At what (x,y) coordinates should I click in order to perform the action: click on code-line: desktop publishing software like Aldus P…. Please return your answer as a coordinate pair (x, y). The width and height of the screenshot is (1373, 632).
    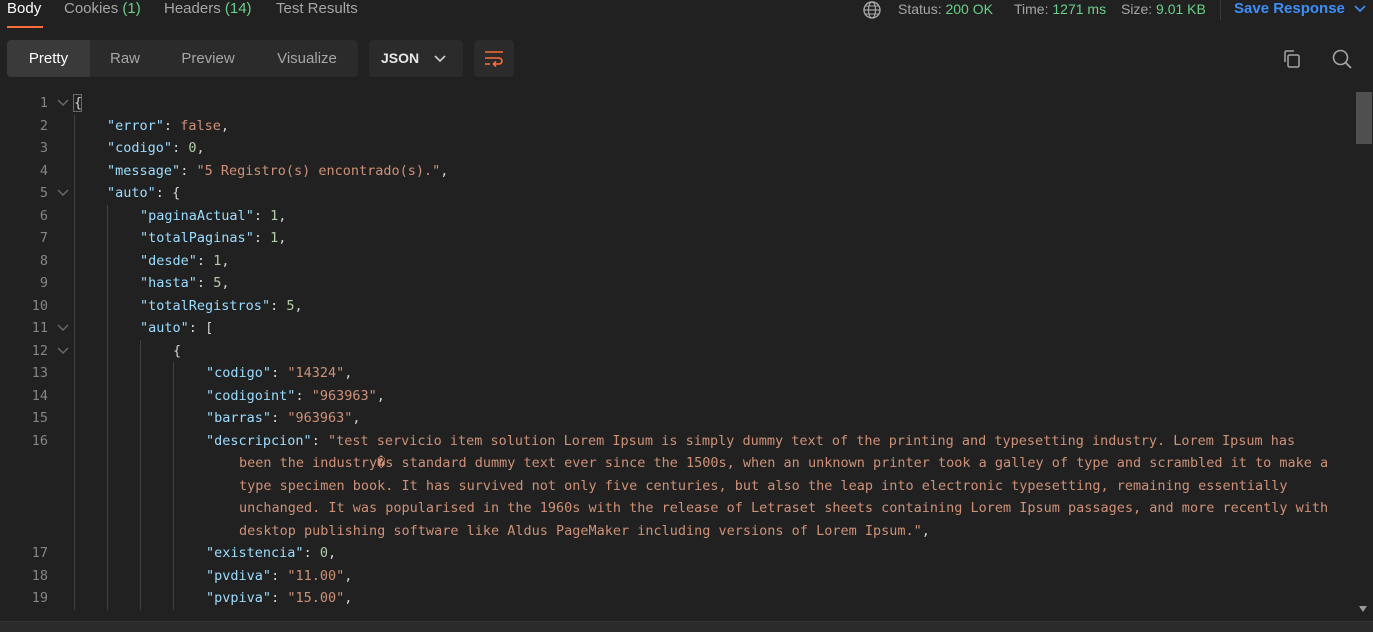
    Looking at the image, I should click on (677, 531).